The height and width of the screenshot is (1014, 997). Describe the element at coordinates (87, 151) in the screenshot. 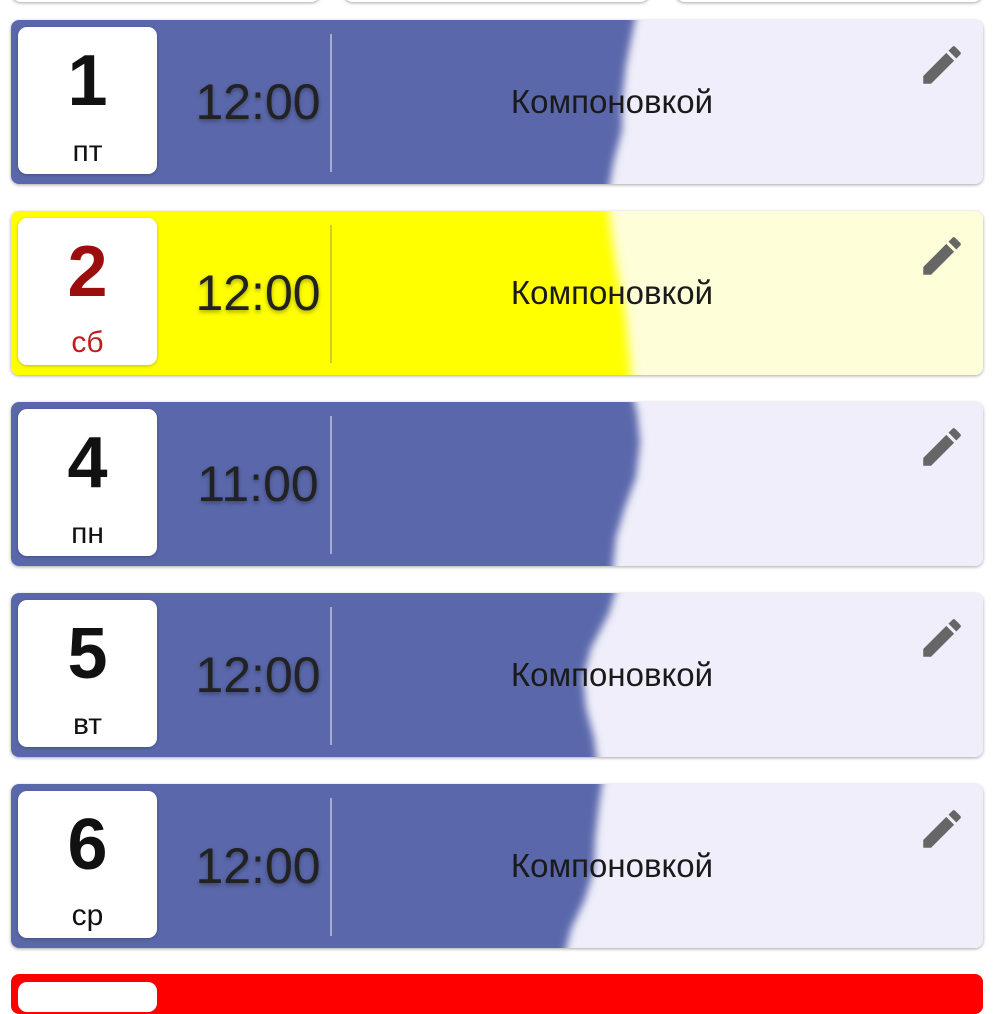

I see `weekday-label: пт` at that location.